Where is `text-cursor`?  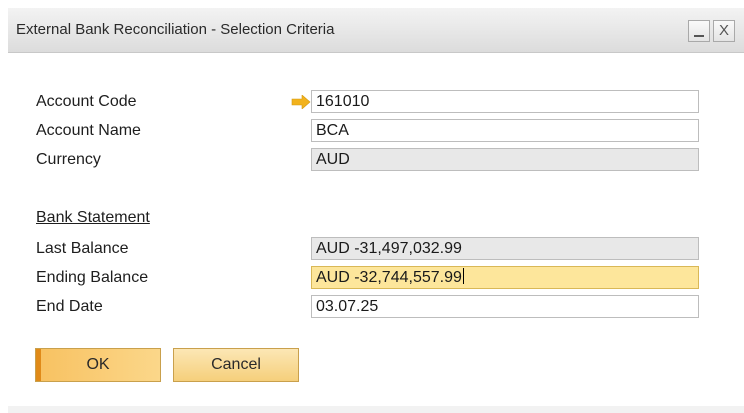
text-cursor is located at coordinates (463, 276).